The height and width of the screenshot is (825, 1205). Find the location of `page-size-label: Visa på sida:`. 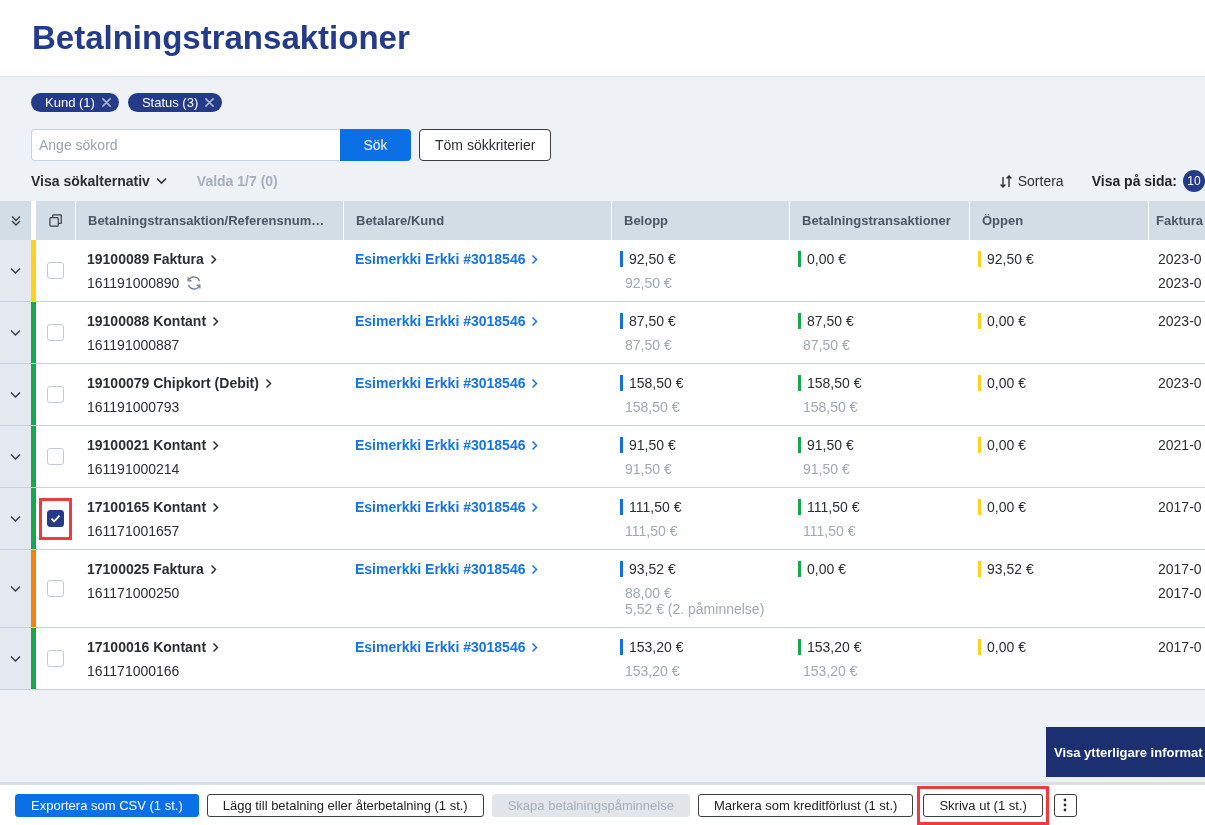

page-size-label: Visa på sida: is located at coordinates (1134, 181).